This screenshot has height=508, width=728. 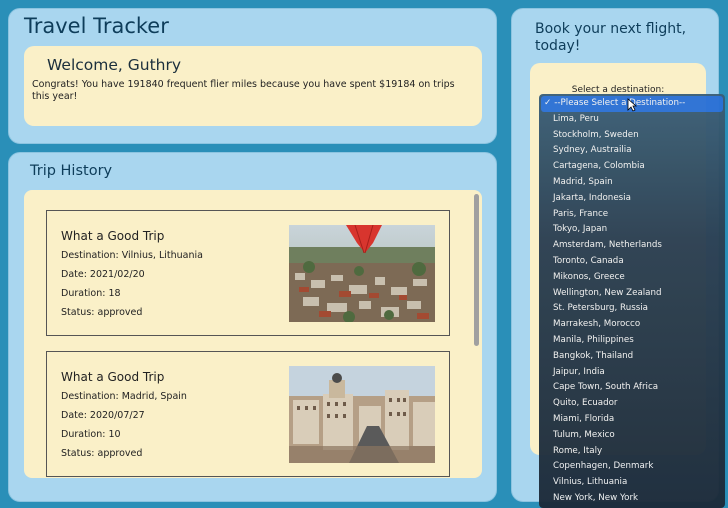 What do you see at coordinates (632, 278) in the screenshot?
I see `dropdown-option: Mikonos, Greece` at bounding box center [632, 278].